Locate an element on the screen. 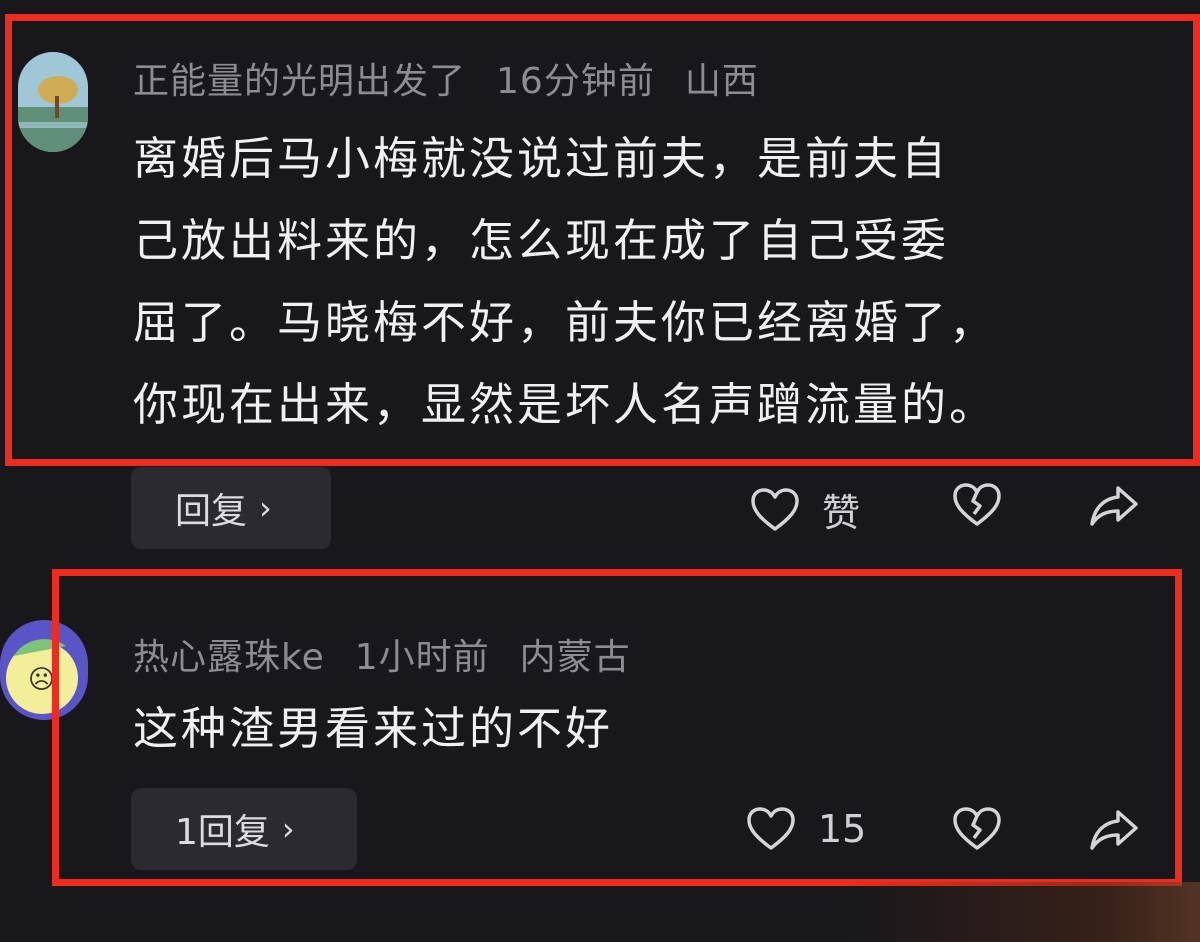  reply-button: 1回复 › is located at coordinates (244, 829).